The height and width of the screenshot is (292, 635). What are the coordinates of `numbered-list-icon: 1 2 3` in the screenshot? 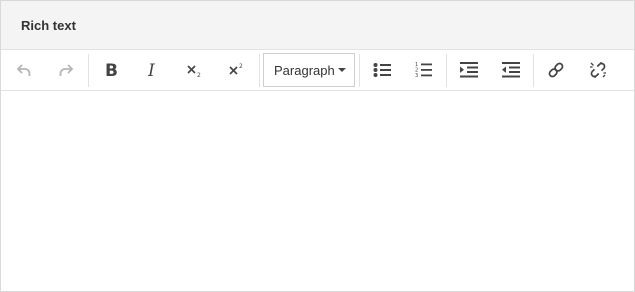 It's located at (424, 70).